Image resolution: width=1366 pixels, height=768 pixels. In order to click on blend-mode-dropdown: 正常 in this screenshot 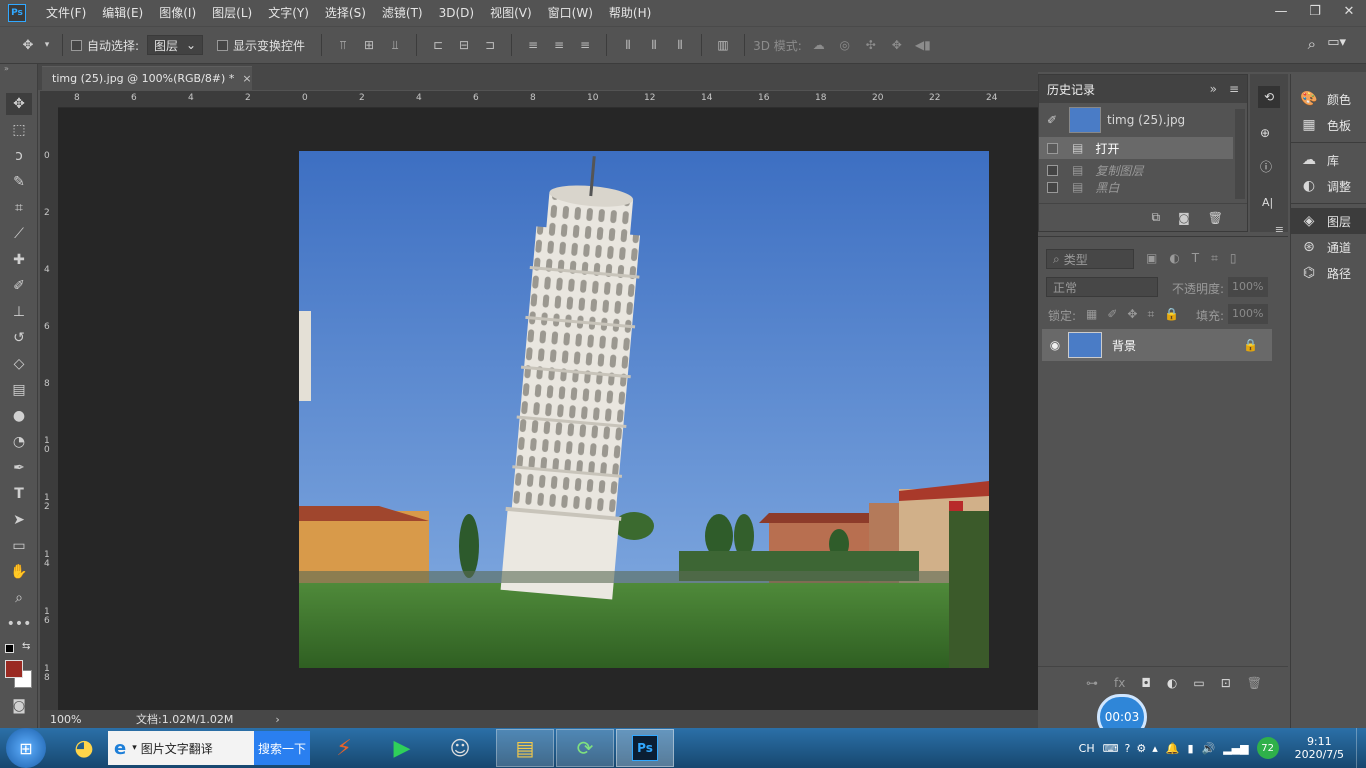, I will do `click(1102, 287)`.